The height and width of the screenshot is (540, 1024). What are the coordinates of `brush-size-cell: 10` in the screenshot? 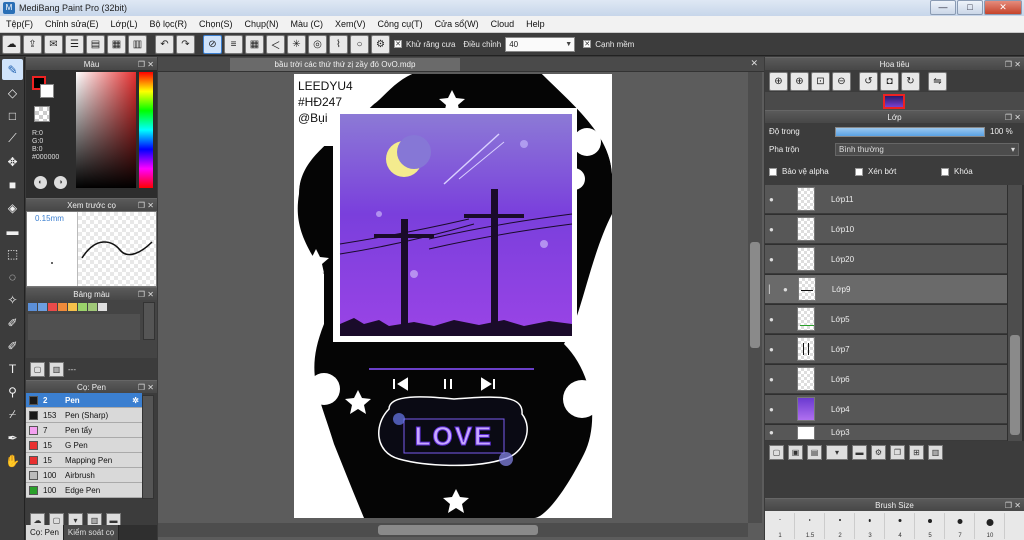 It's located at (990, 526).